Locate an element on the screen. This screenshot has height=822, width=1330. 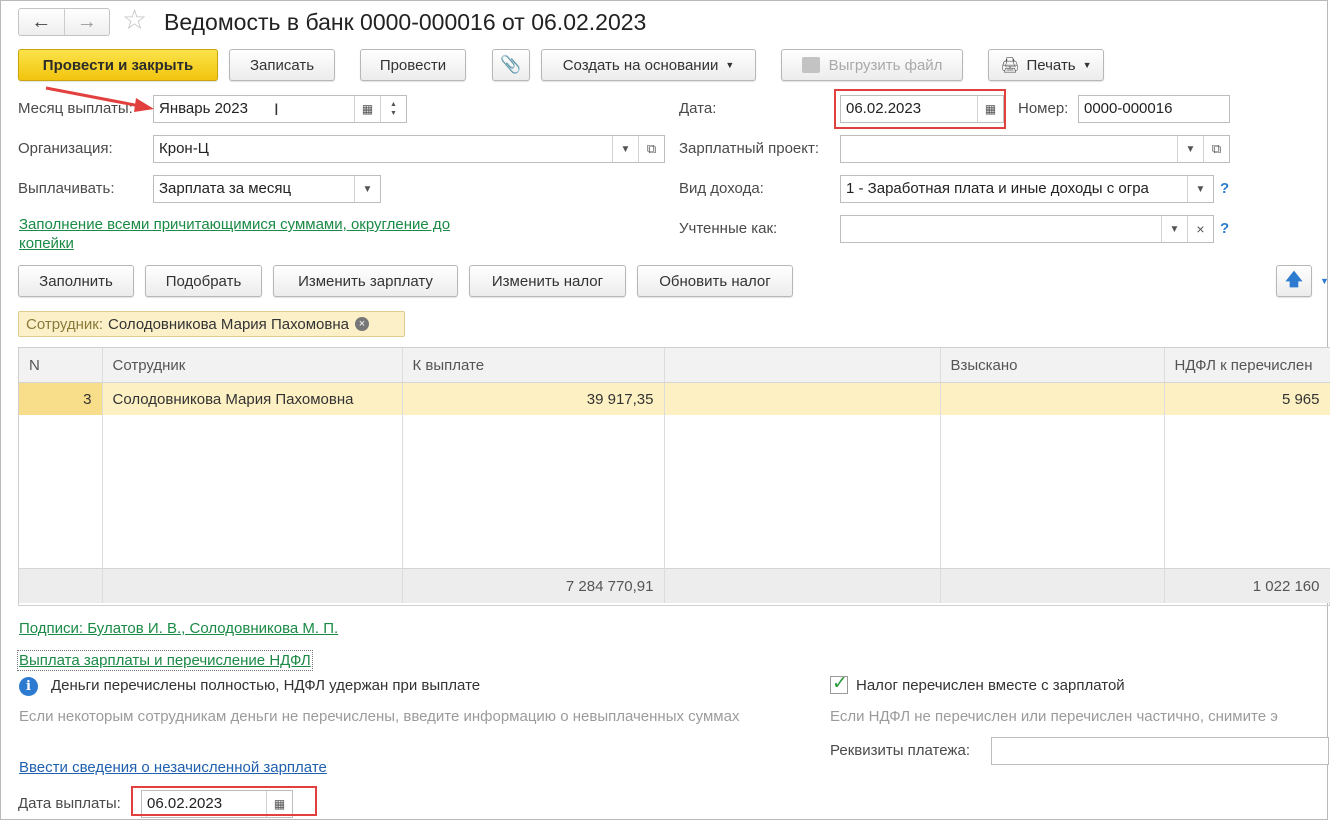
cell-to-pay: 39 917,35 is located at coordinates (533, 398).